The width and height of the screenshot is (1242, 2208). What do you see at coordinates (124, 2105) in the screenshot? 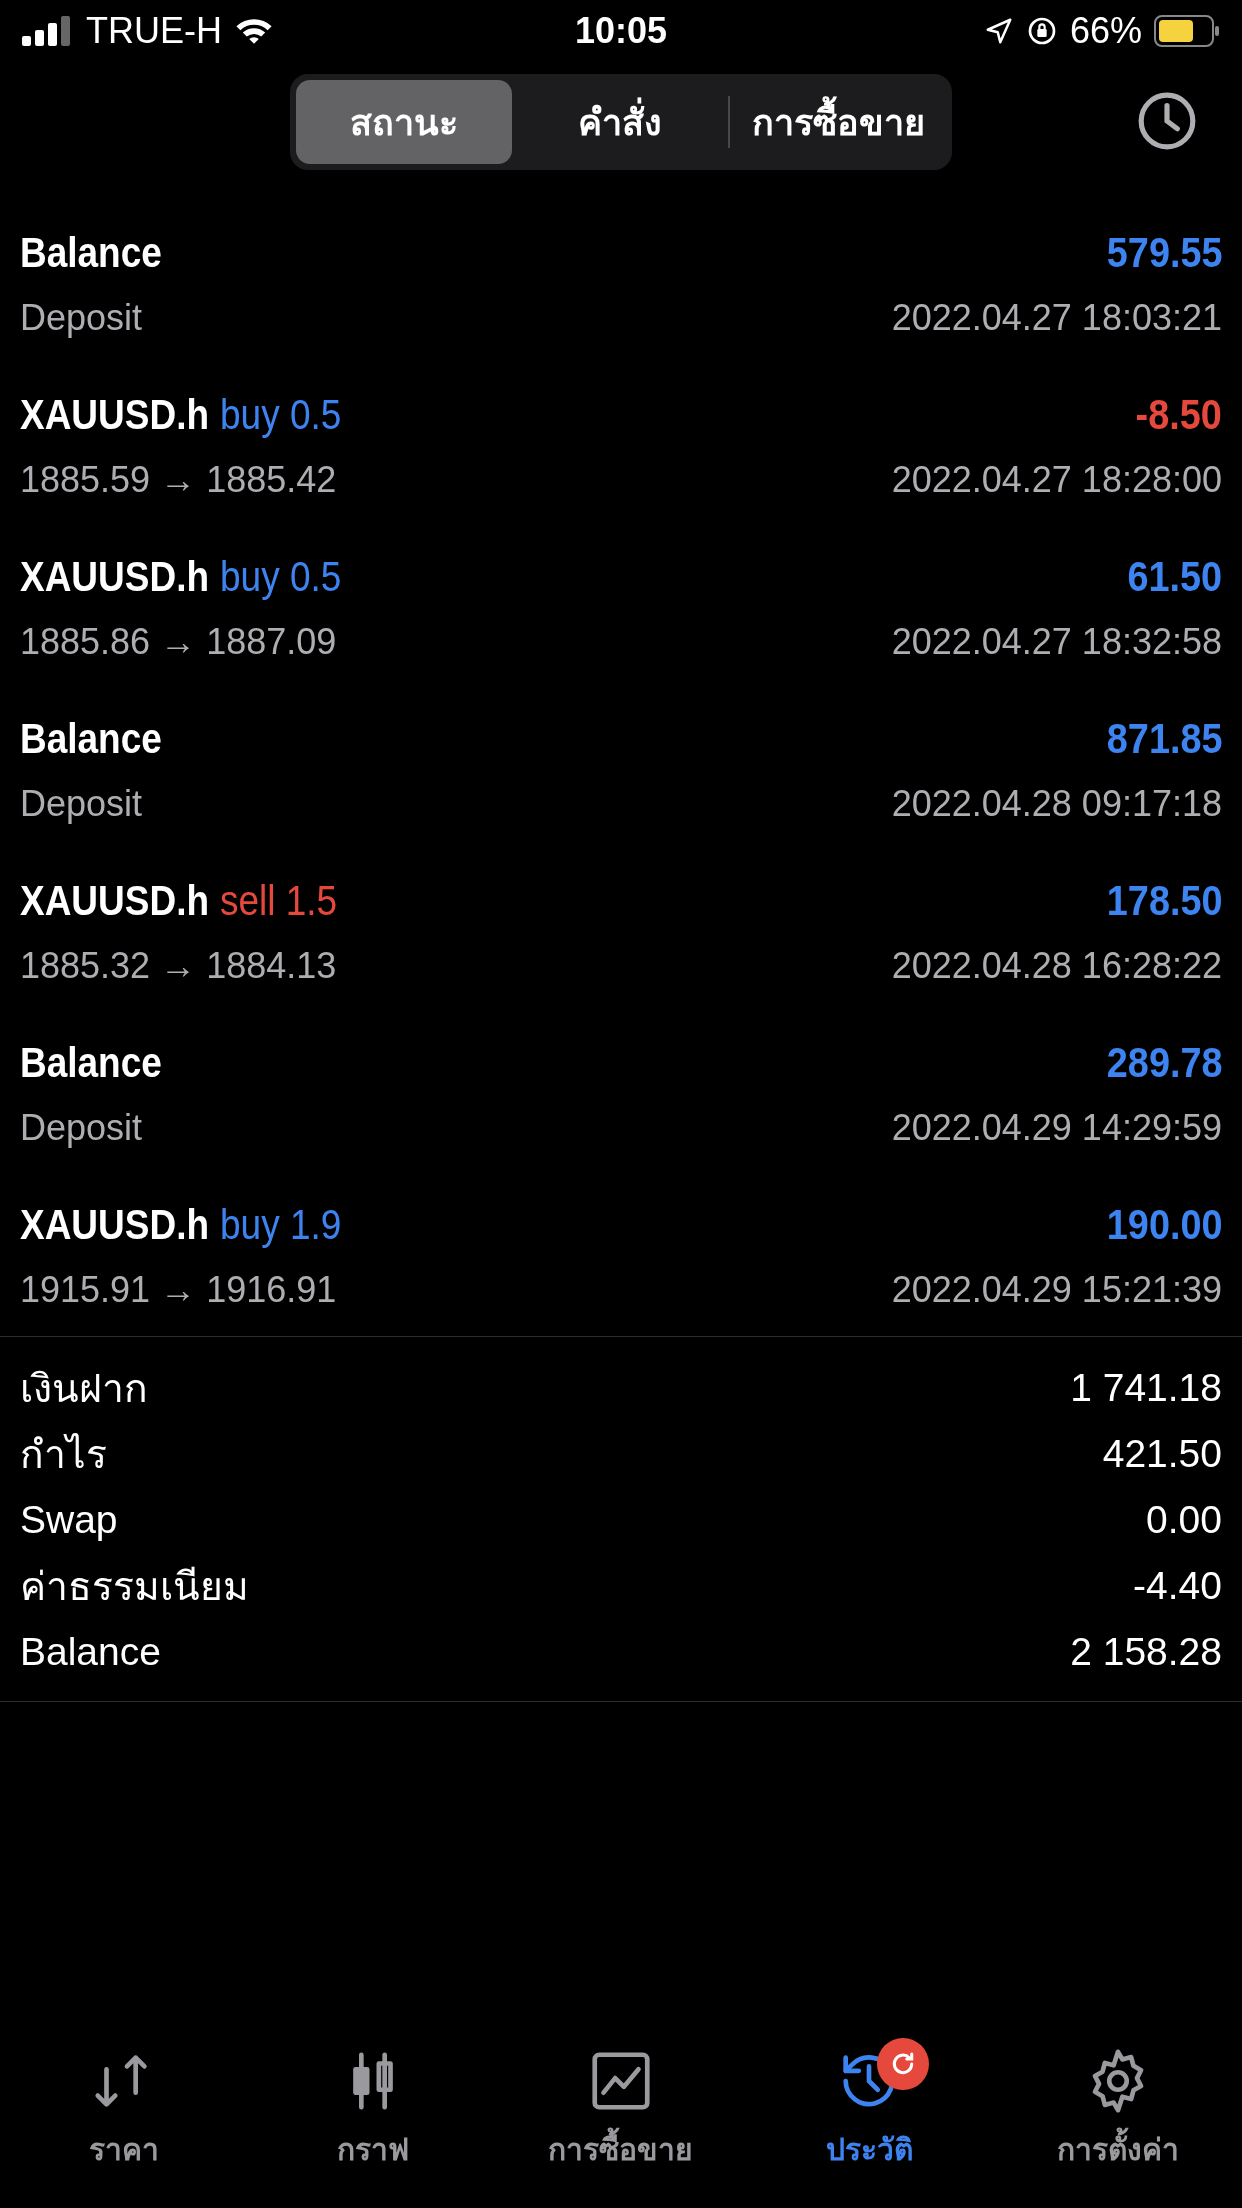
I see `nav-tab: ราคา` at bounding box center [124, 2105].